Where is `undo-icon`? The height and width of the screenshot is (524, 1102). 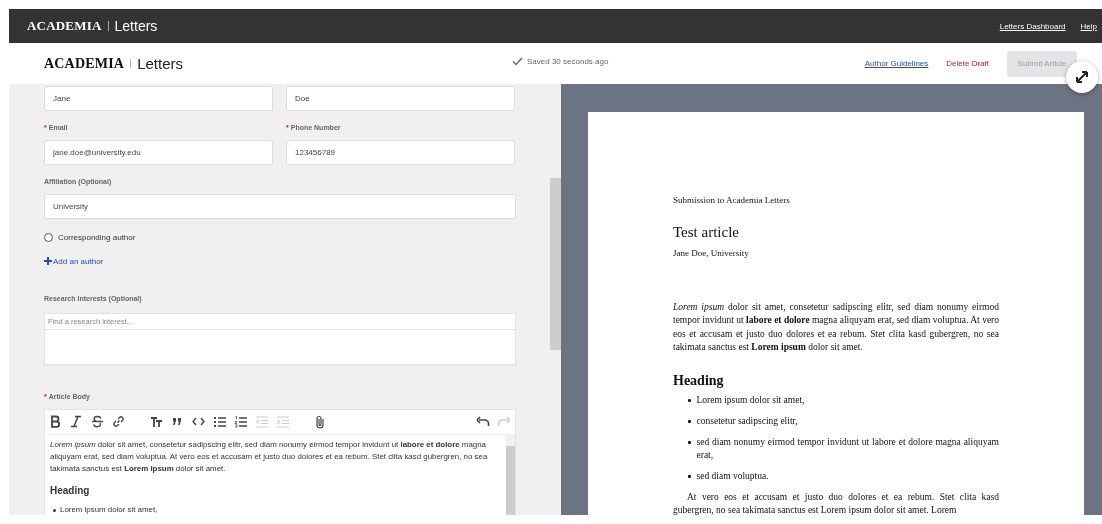
undo-icon is located at coordinates (483, 422).